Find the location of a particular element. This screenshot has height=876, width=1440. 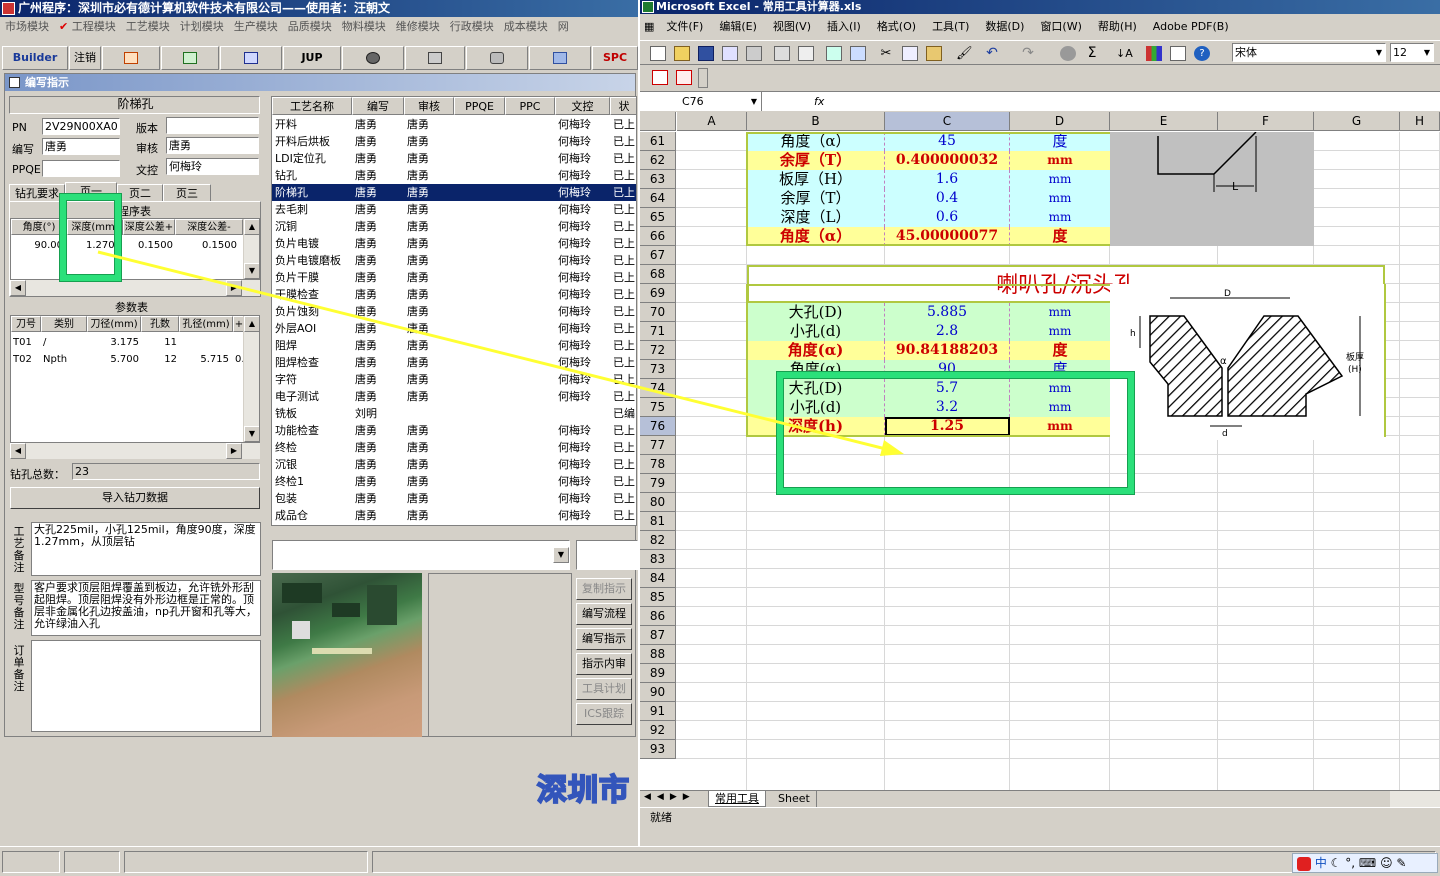

arrow-line is located at coordinates (494, 351).